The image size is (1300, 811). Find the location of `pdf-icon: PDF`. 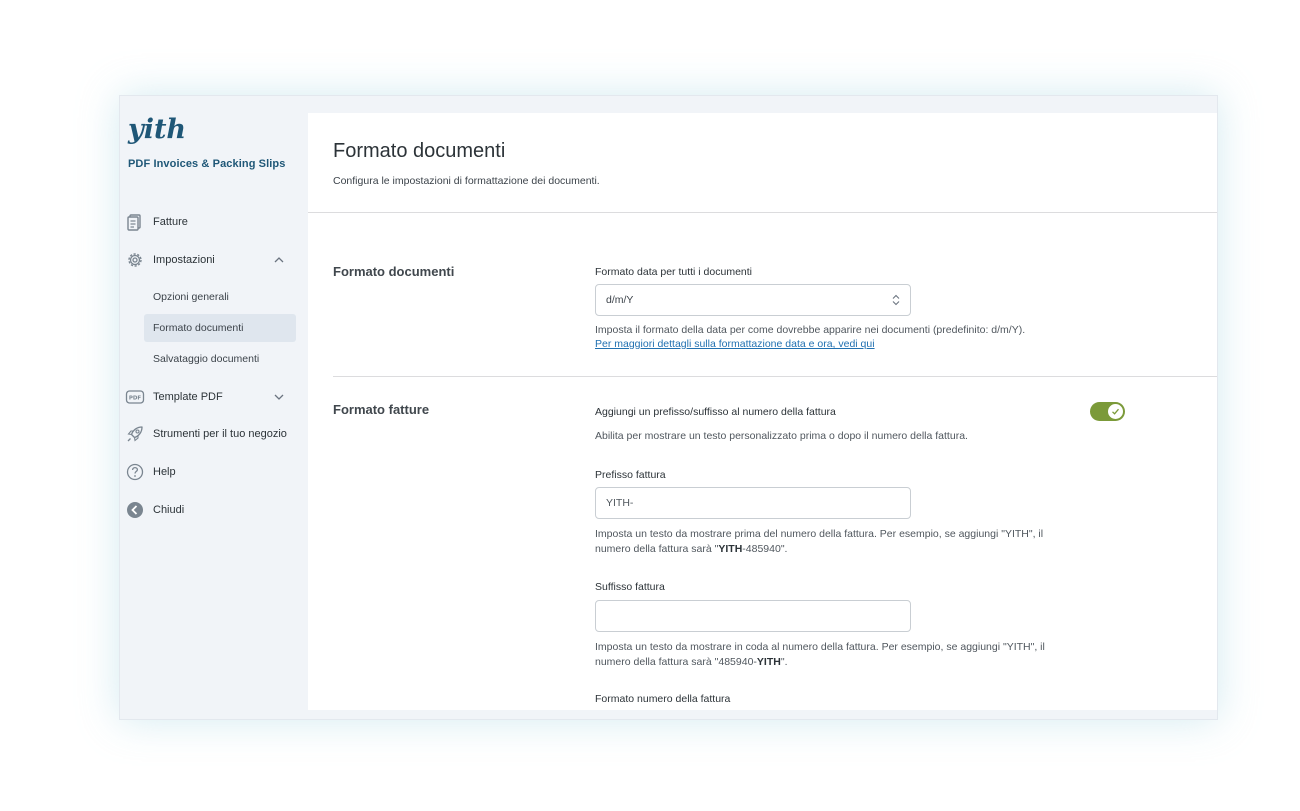

pdf-icon: PDF is located at coordinates (135, 397).